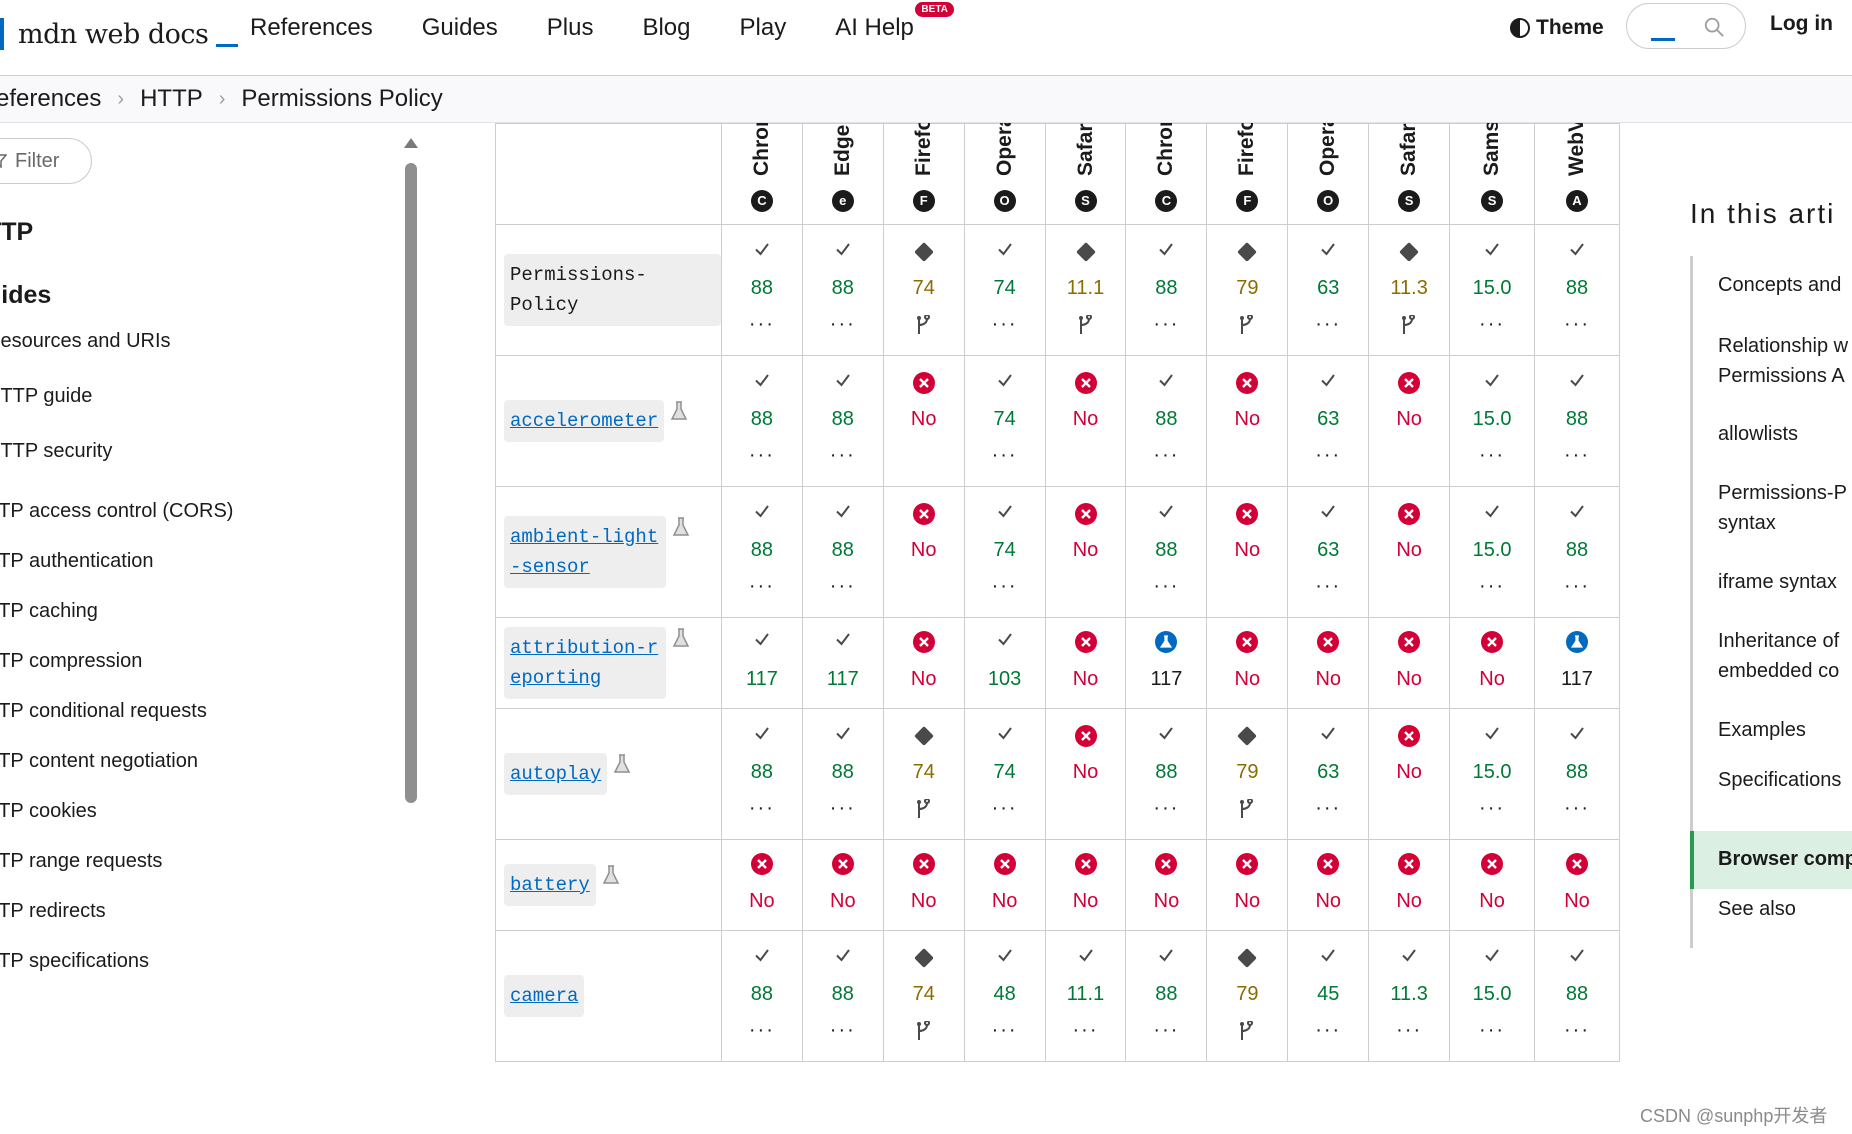 Image resolution: width=1852 pixels, height=1134 pixels. What do you see at coordinates (77, 561) in the screenshot?
I see `sidebar-item: TTP authentication` at bounding box center [77, 561].